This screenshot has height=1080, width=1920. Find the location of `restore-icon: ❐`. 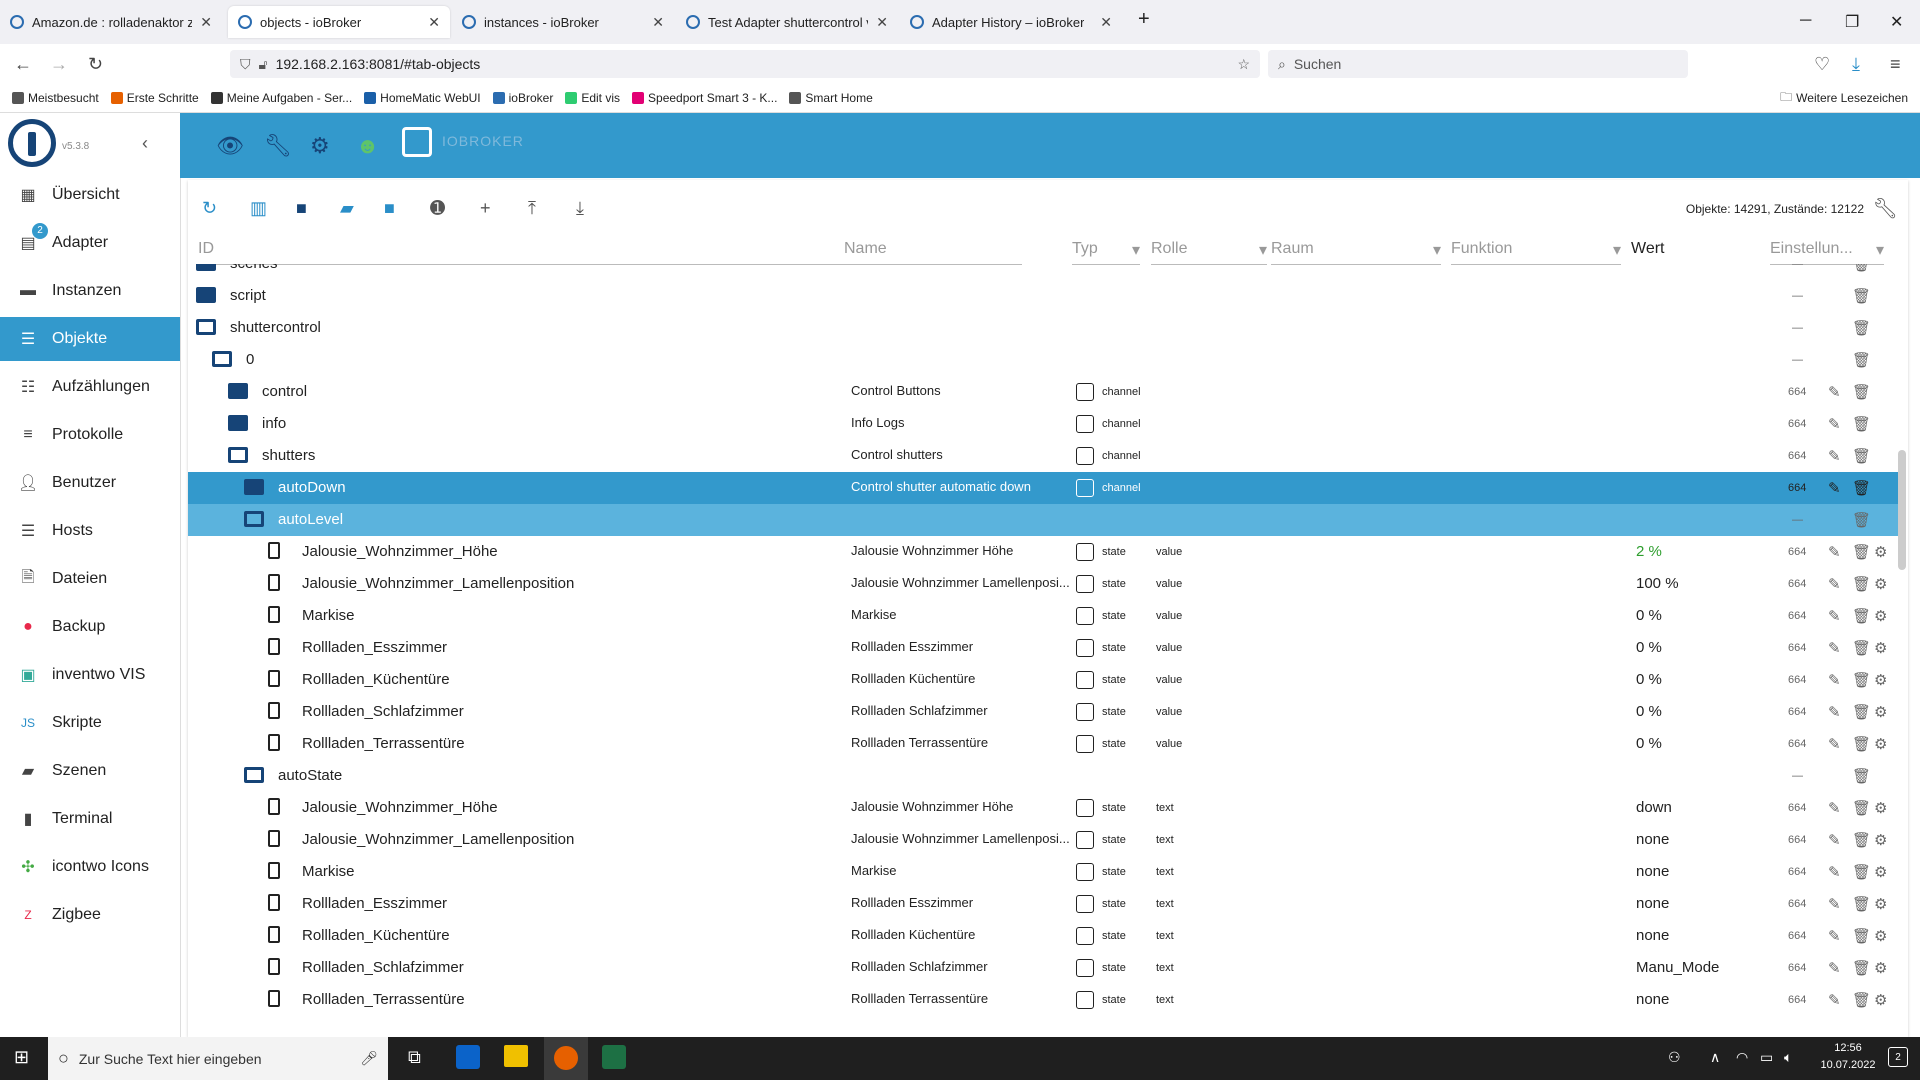

restore-icon: ❐ is located at coordinates (1852, 22).